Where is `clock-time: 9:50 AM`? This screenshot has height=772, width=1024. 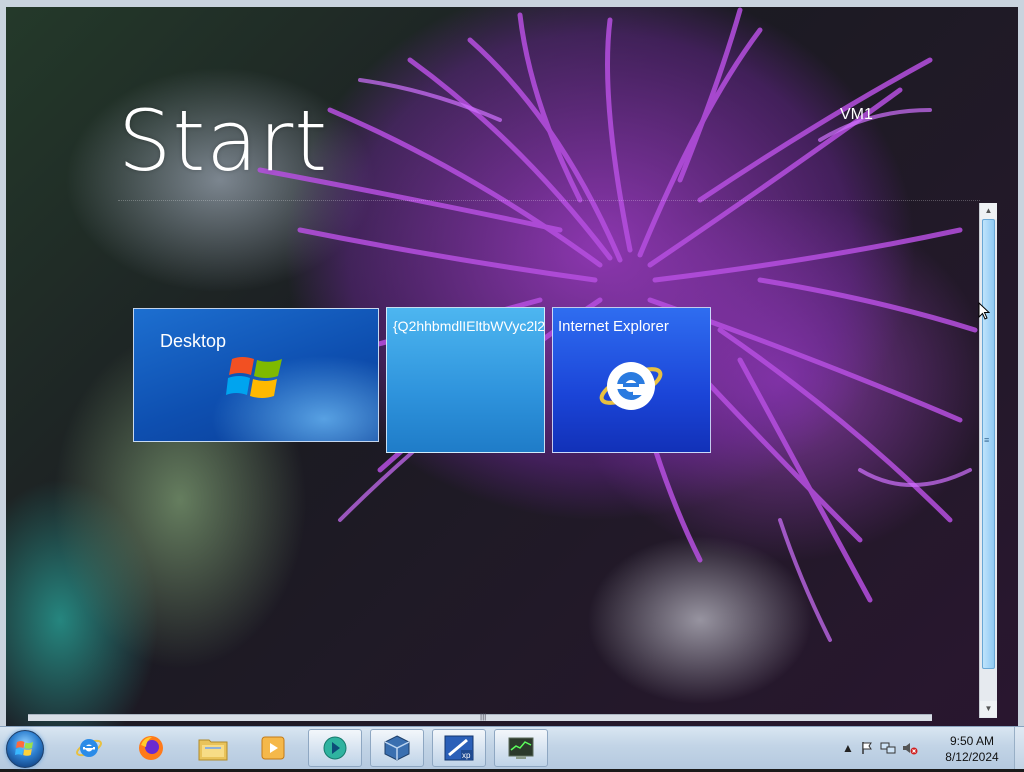
clock-time: 9:50 AM is located at coordinates (972, 741).